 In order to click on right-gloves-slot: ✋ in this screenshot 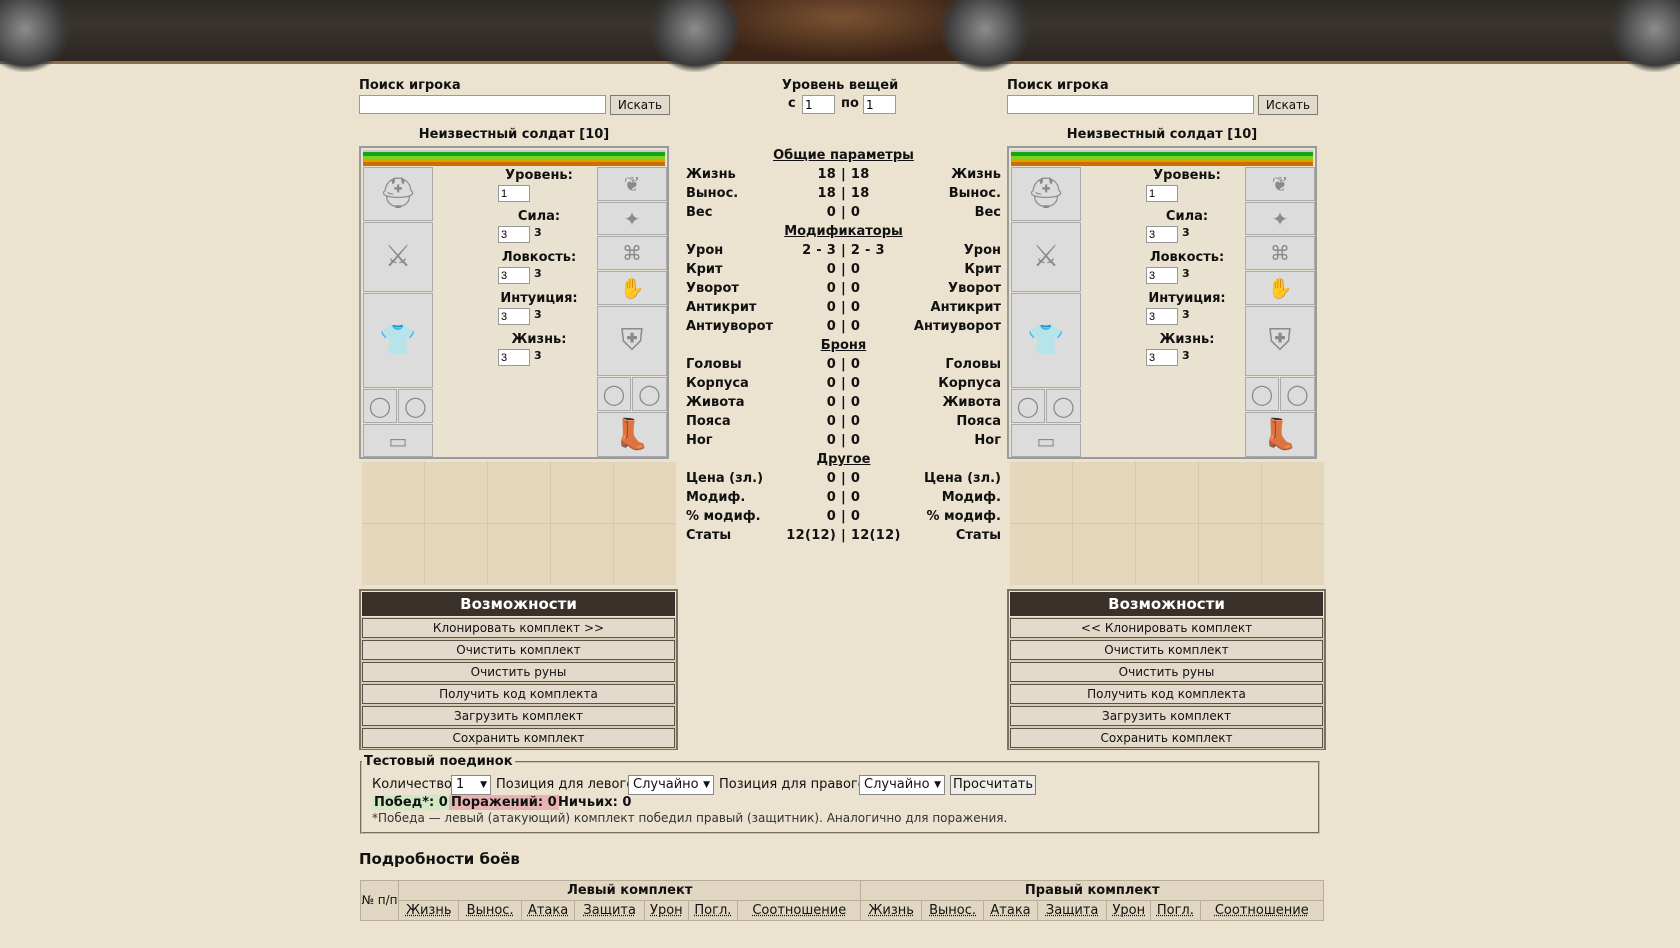, I will do `click(1280, 288)`.